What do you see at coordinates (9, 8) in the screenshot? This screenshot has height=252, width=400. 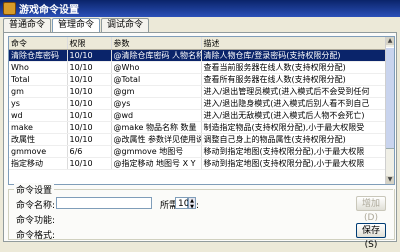 I see `app-icon` at bounding box center [9, 8].